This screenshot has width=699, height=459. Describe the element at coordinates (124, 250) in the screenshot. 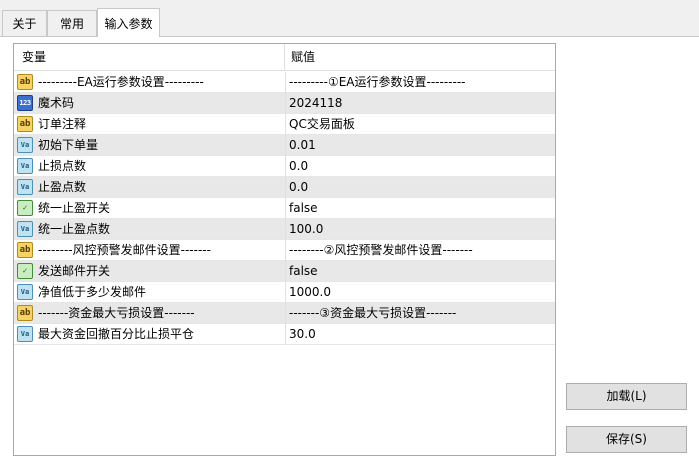

I see `param-name: --------风控预警发邮件设置-------` at that location.